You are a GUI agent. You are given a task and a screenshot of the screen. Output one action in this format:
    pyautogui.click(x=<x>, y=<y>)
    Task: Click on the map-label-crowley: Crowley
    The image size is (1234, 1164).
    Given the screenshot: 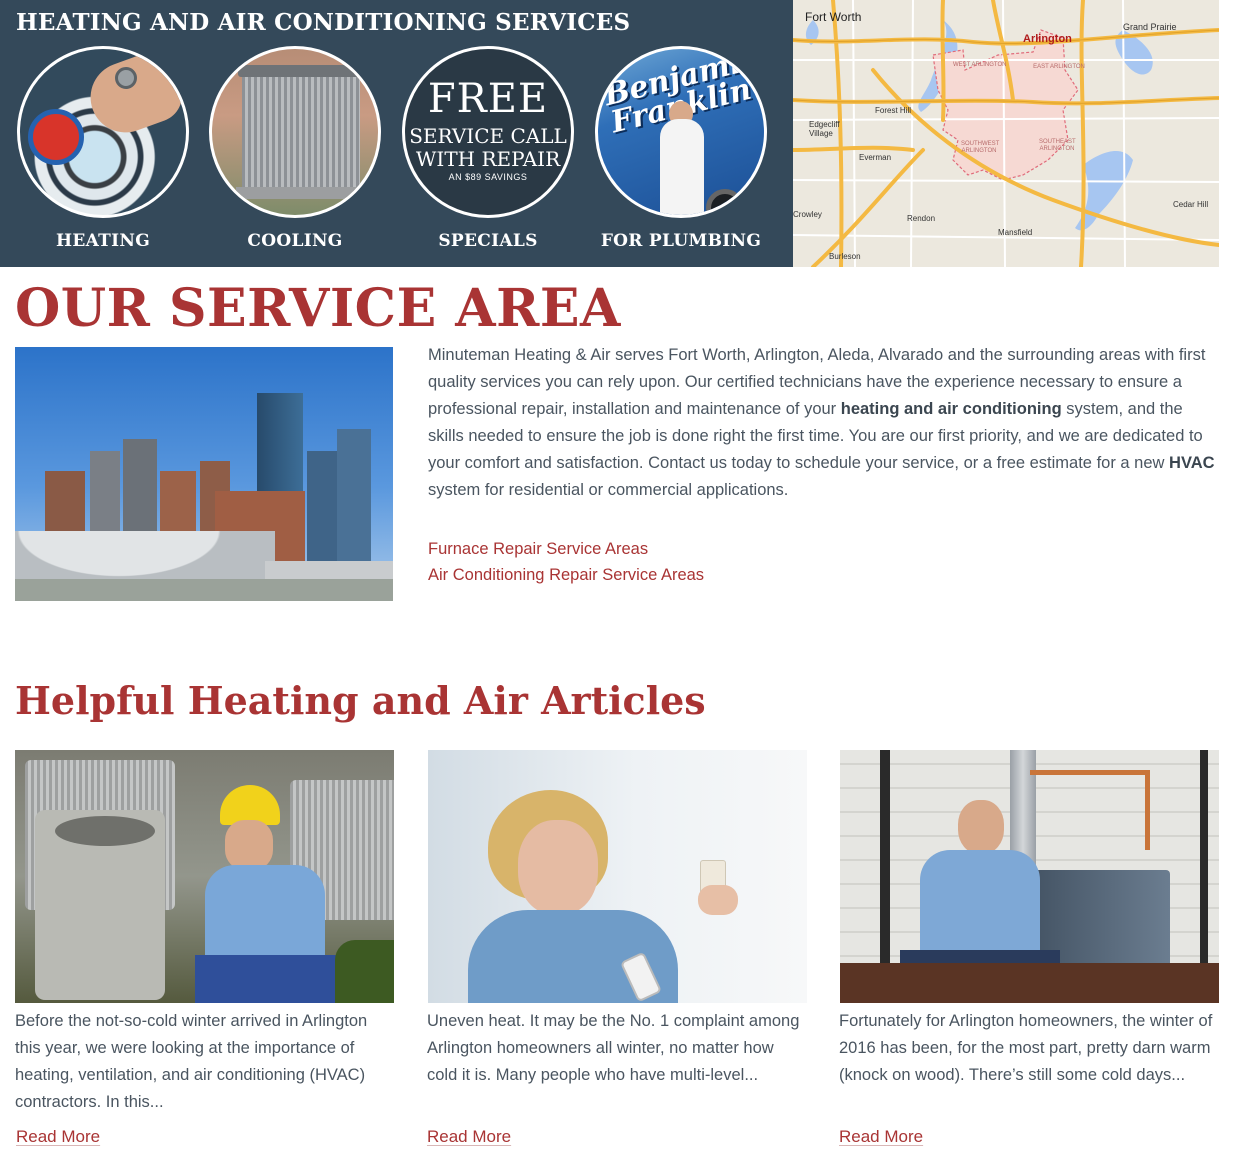 What is the action you would take?
    pyautogui.click(x=807, y=214)
    